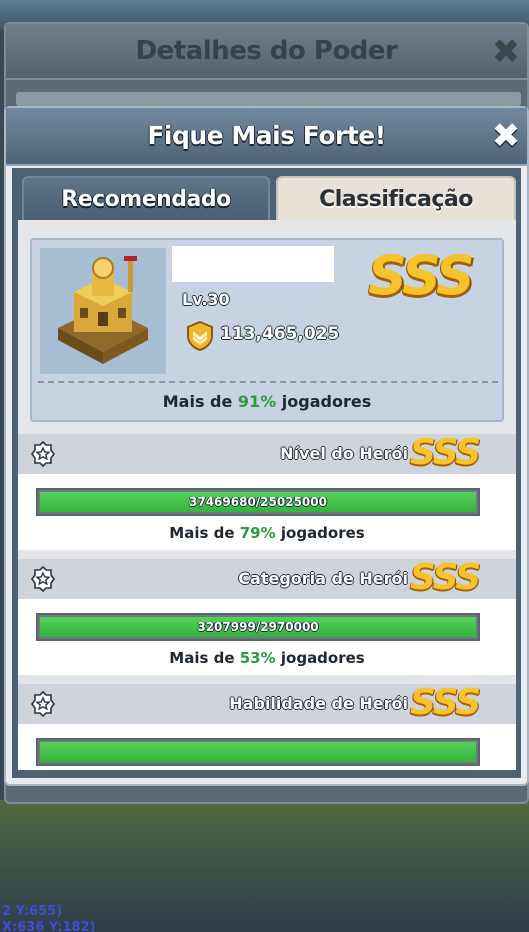 This screenshot has width=529, height=932. I want to click on progress-bar, so click(258, 752).